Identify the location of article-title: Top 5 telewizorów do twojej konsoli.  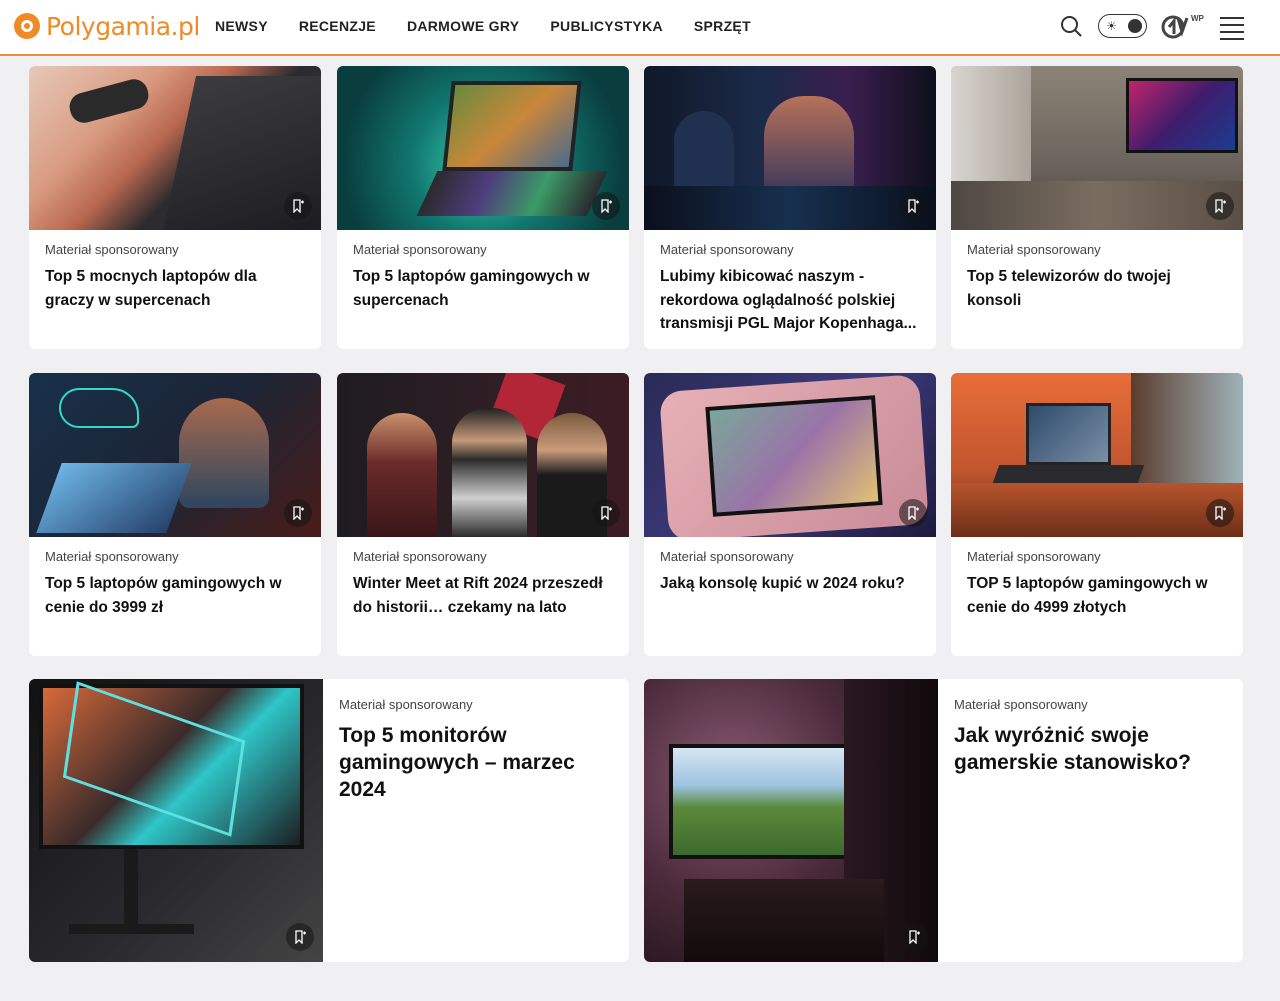
(1098, 288).